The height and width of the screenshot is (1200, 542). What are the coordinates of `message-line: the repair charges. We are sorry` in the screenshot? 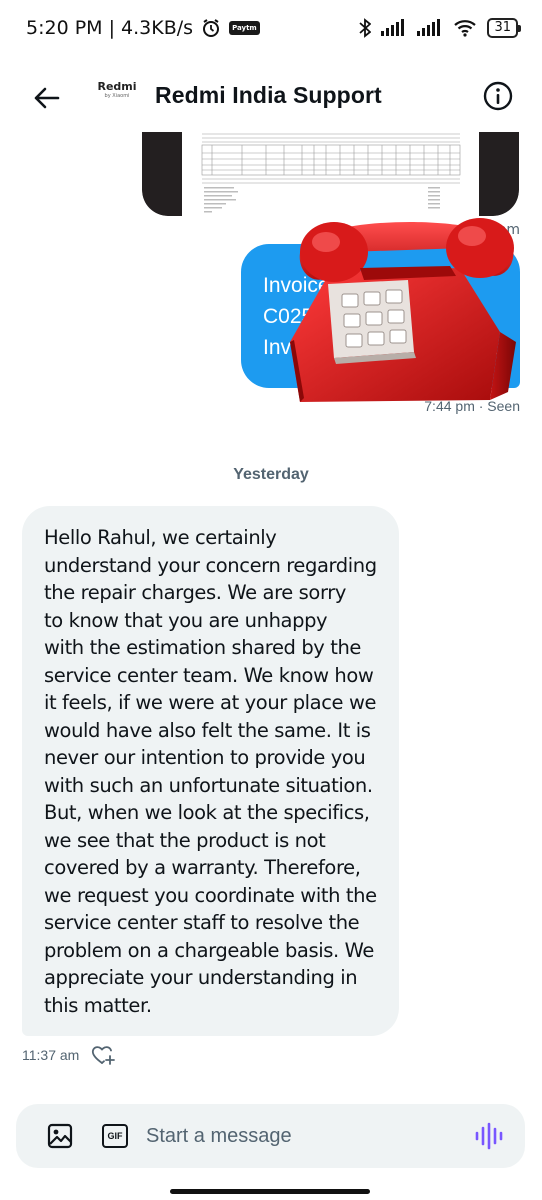 It's located at (195, 592).